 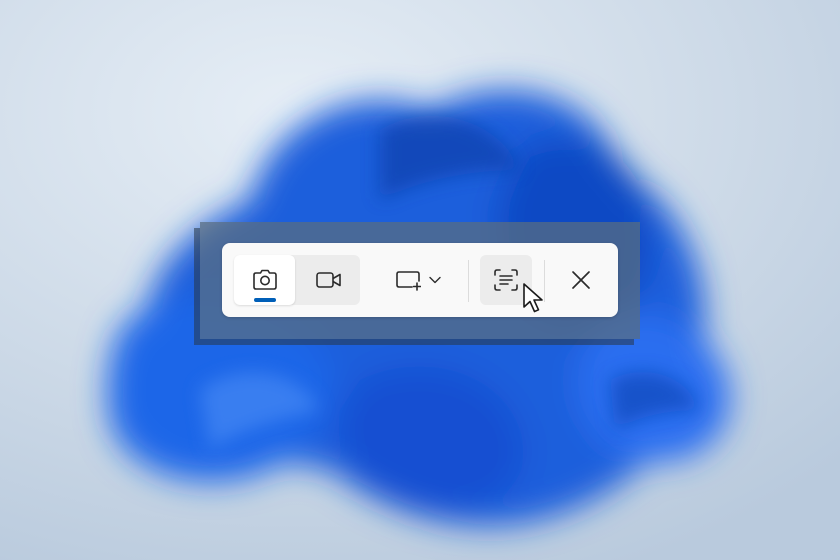 I want to click on close-button, so click(x=581, y=280).